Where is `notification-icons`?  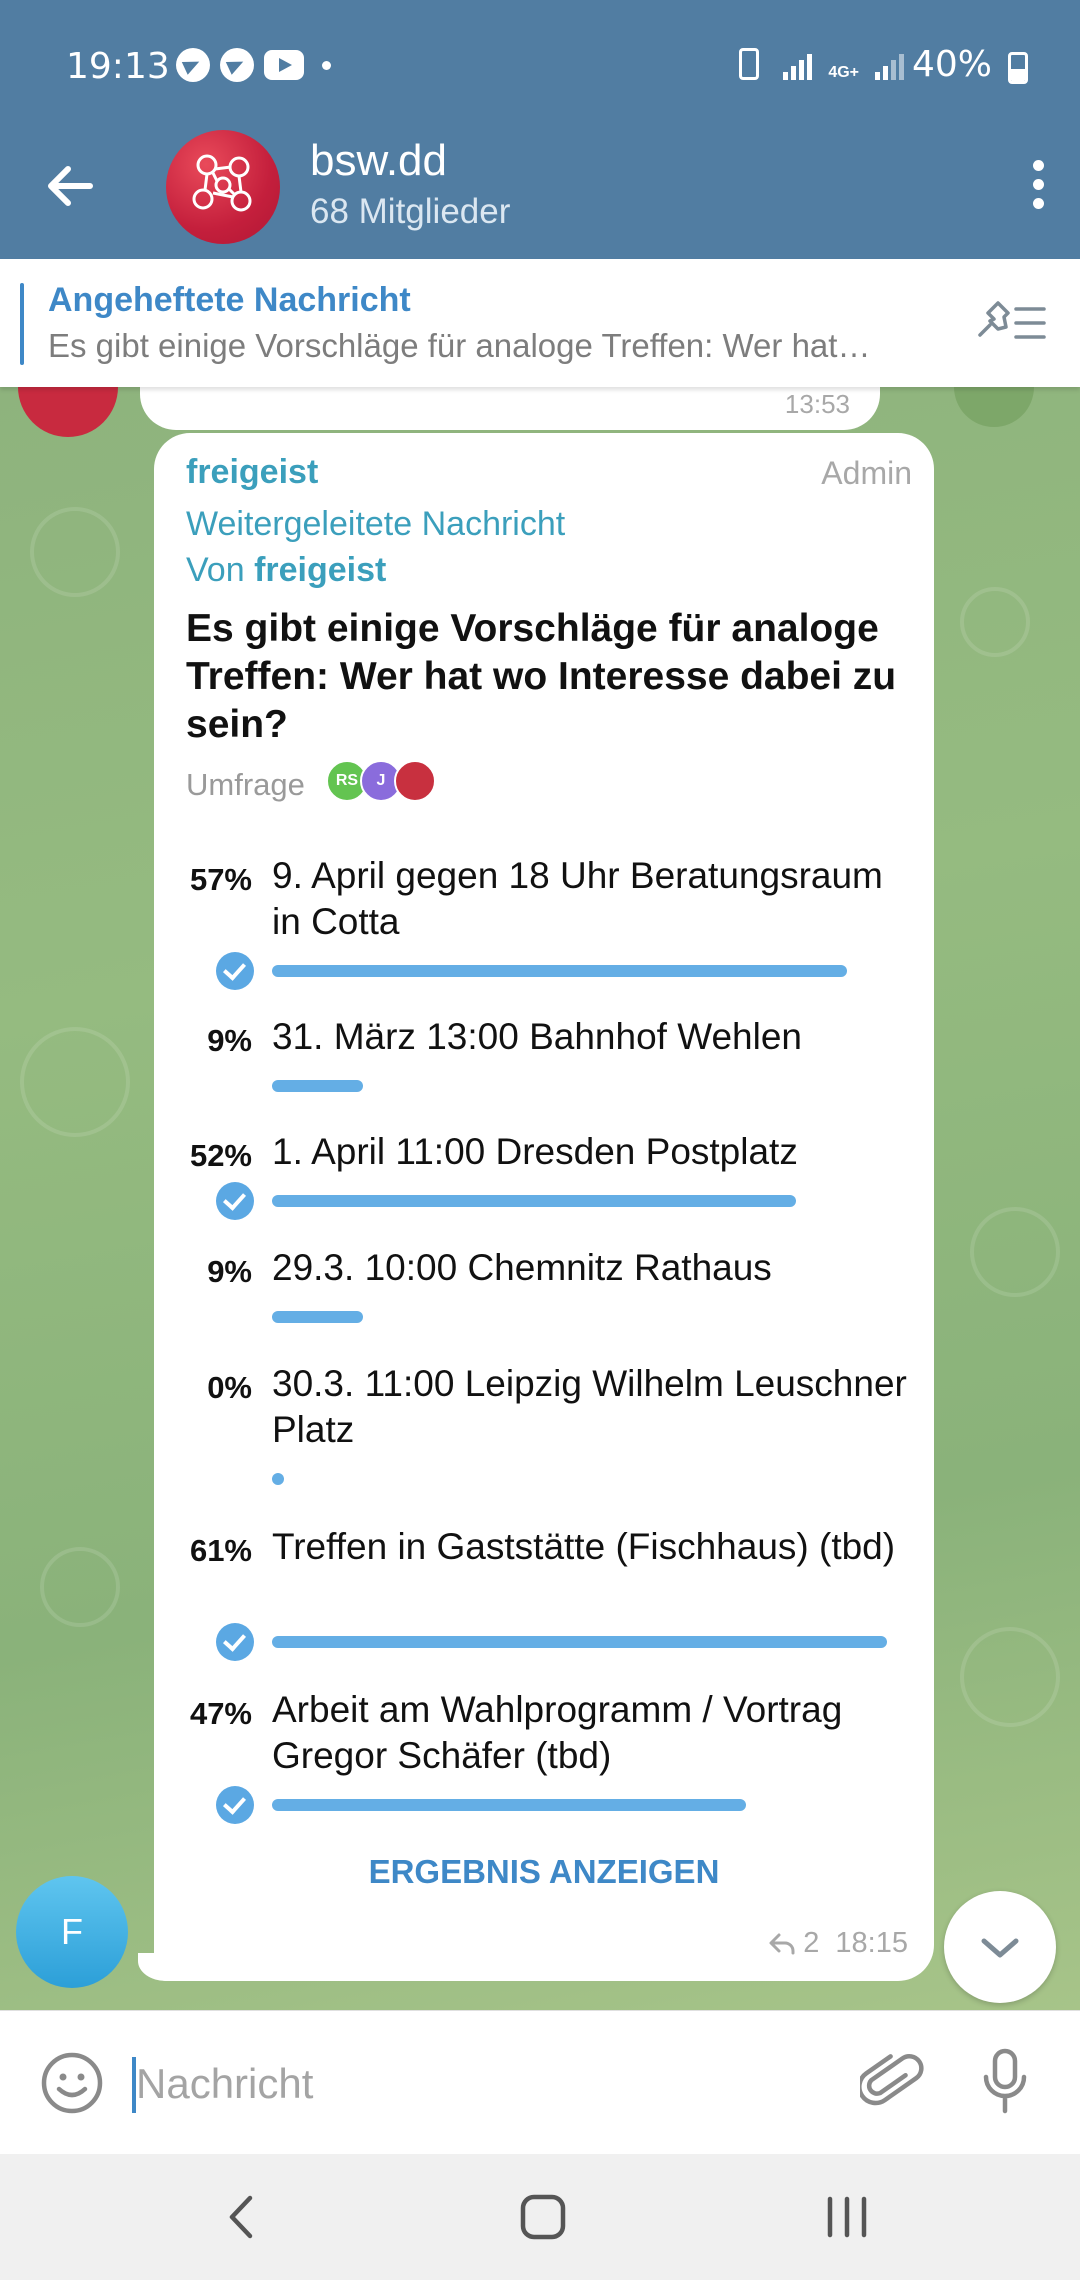
notification-icons is located at coordinates (253, 65).